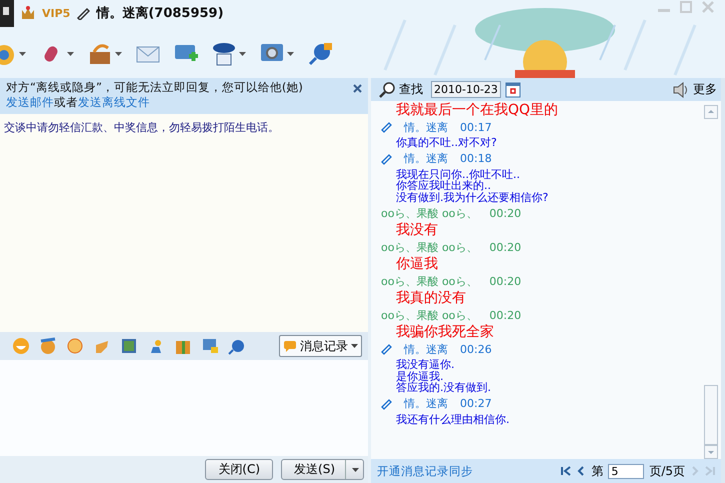 This screenshot has height=483, width=725. Describe the element at coordinates (184, 408) in the screenshot. I see `message-input` at that location.